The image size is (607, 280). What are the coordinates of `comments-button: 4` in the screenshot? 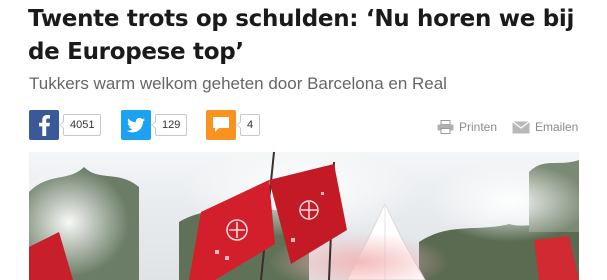 It's located at (233, 125).